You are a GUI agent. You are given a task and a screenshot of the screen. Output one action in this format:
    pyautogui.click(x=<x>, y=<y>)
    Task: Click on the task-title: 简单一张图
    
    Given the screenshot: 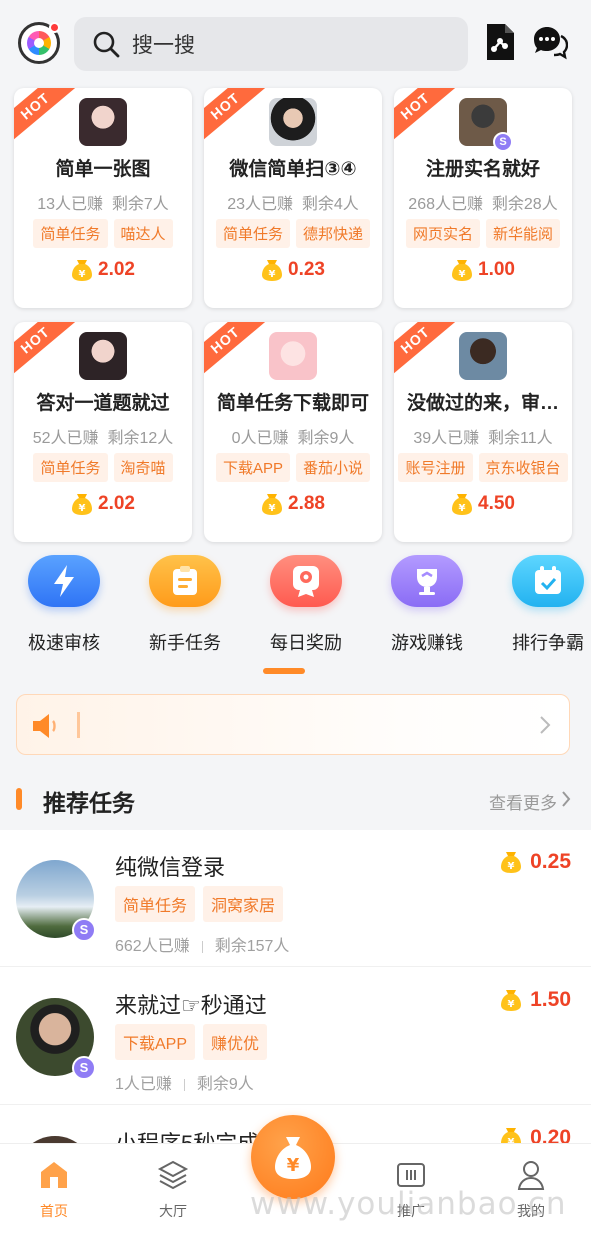 What is the action you would take?
    pyautogui.click(x=103, y=169)
    